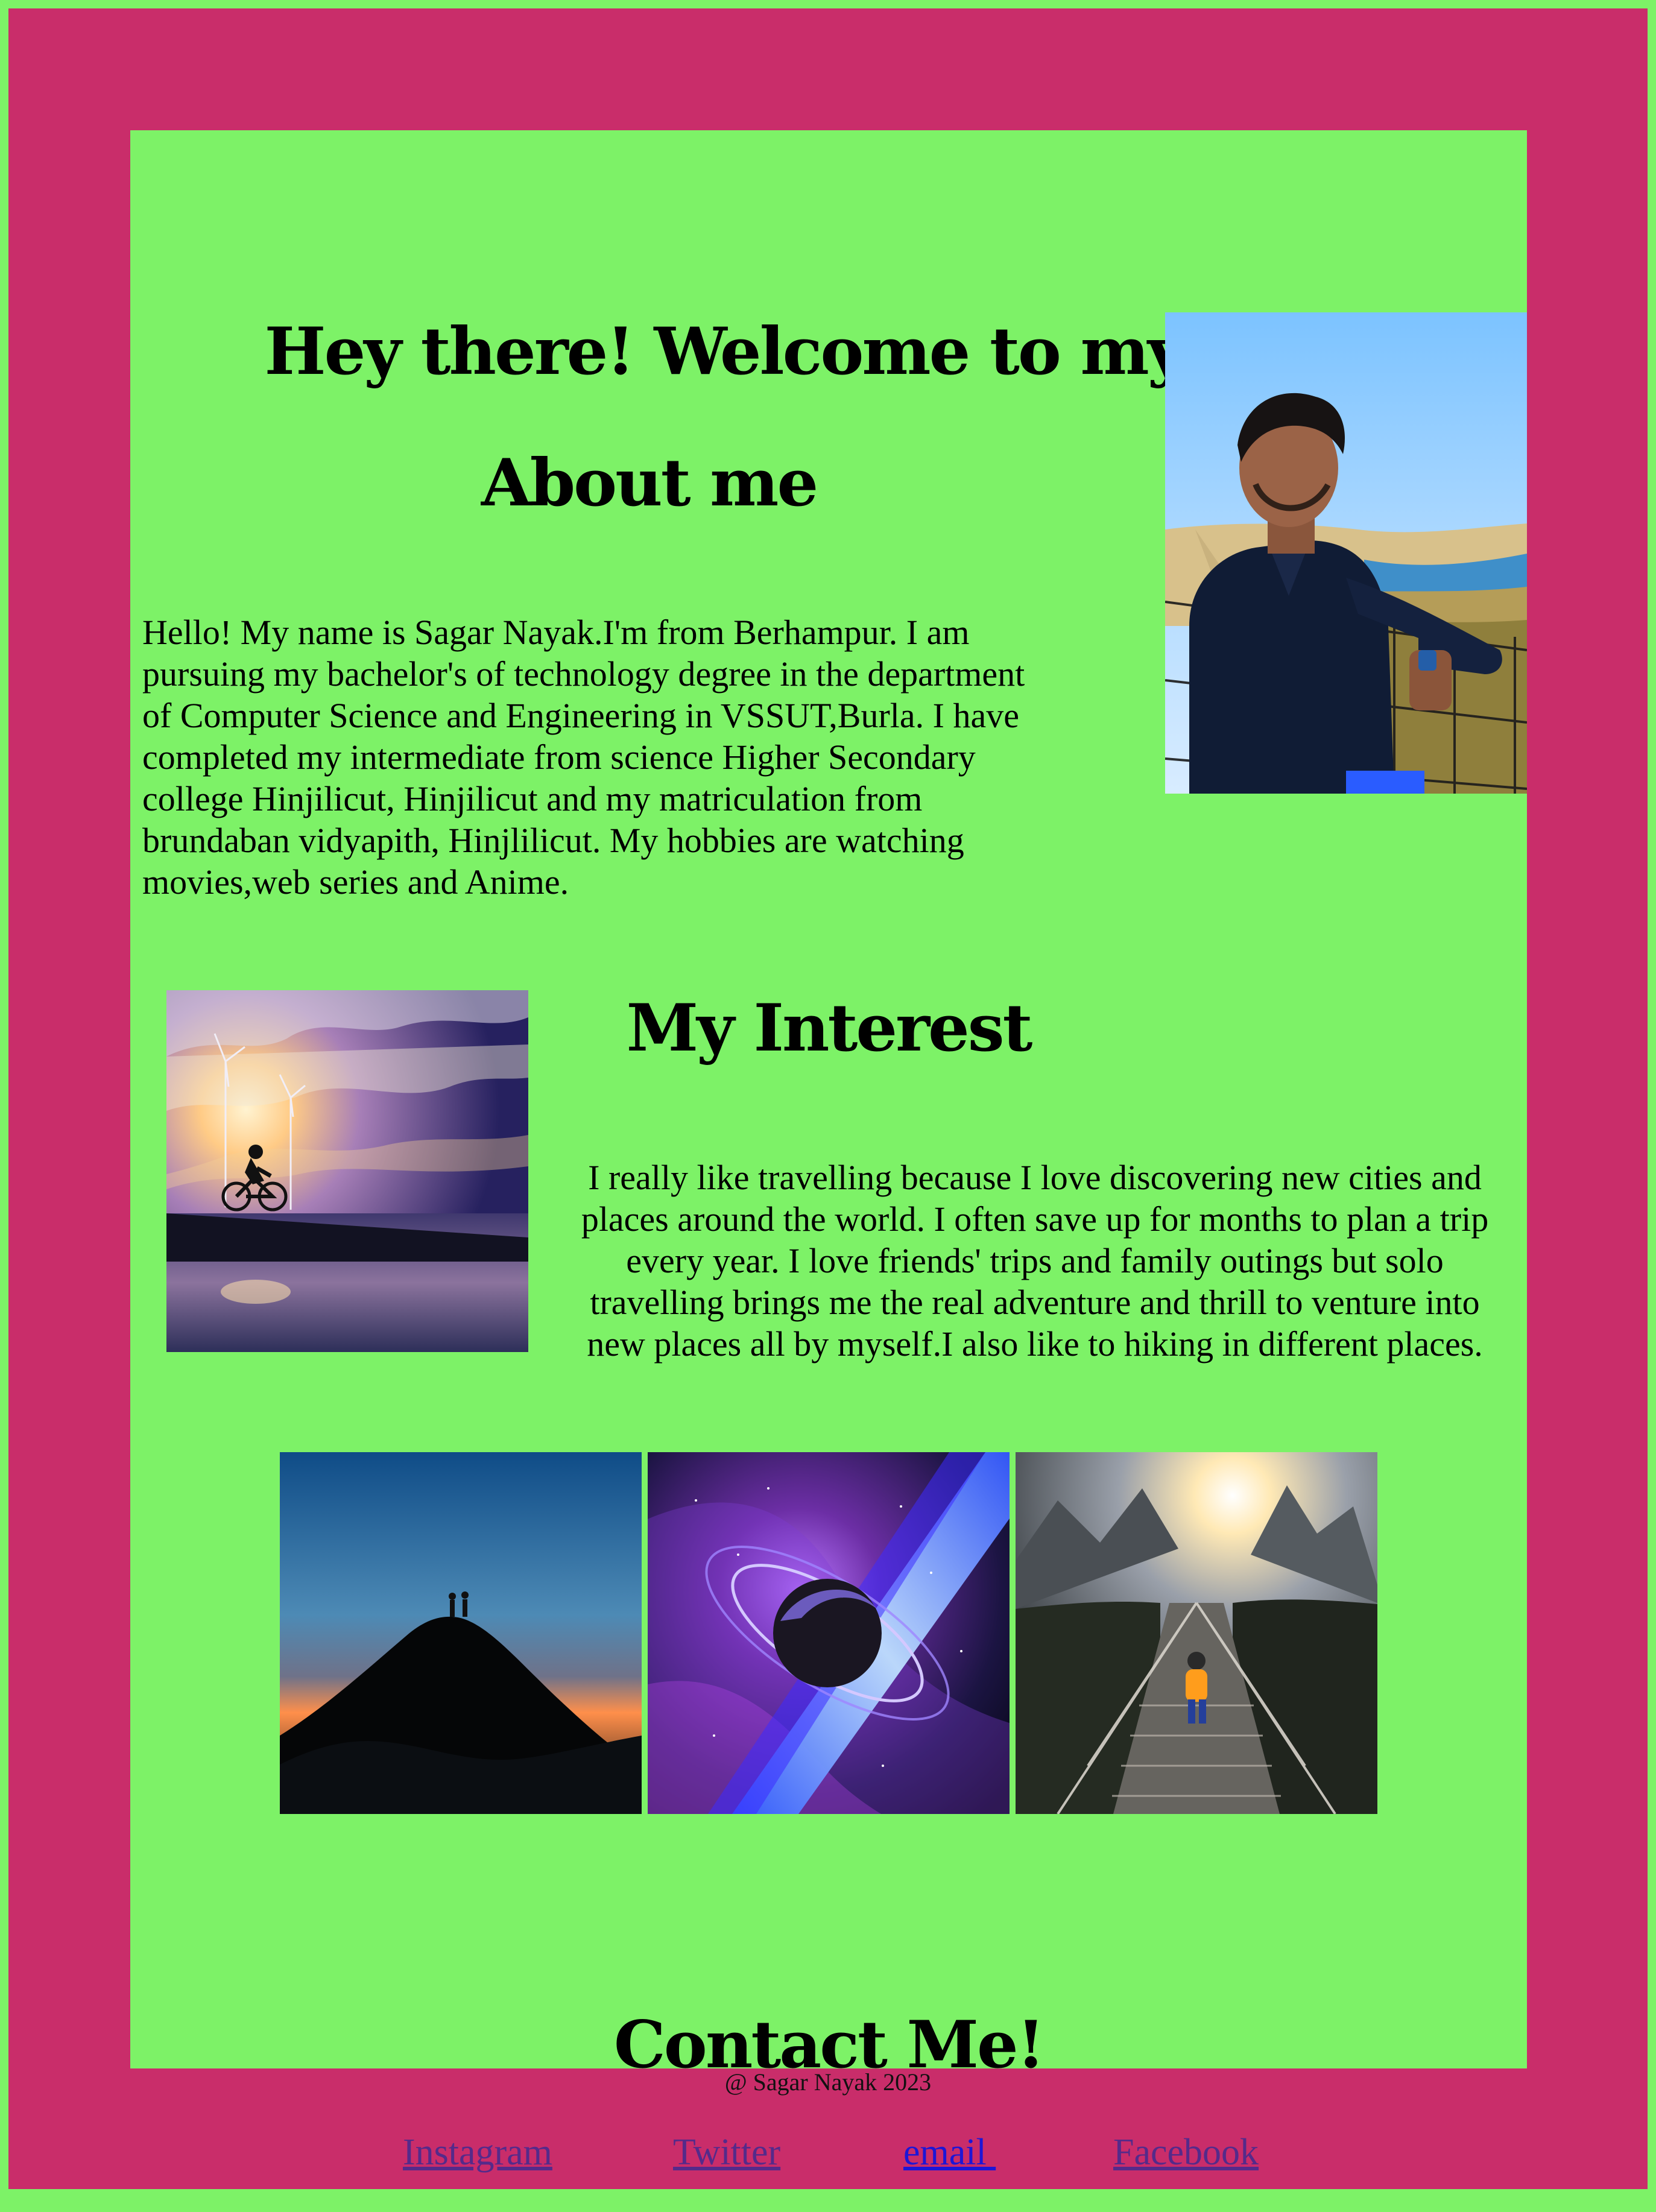 The height and width of the screenshot is (2212, 1656). I want to click on about-heading: About me, so click(649, 483).